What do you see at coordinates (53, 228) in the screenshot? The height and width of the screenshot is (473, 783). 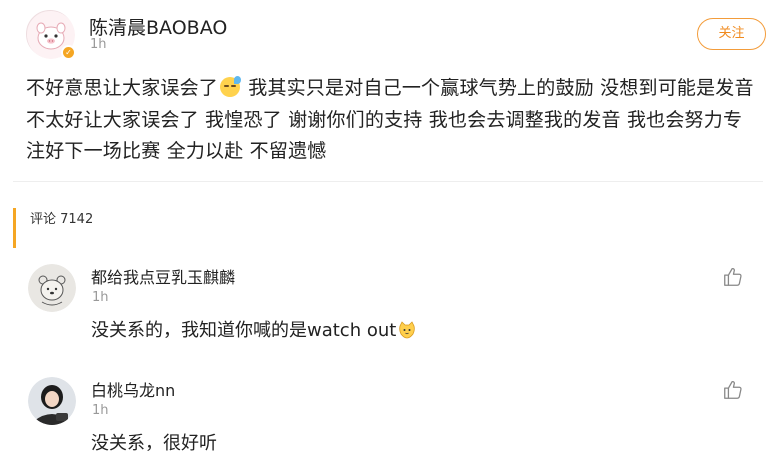 I see `comments-header: 评论 7142` at bounding box center [53, 228].